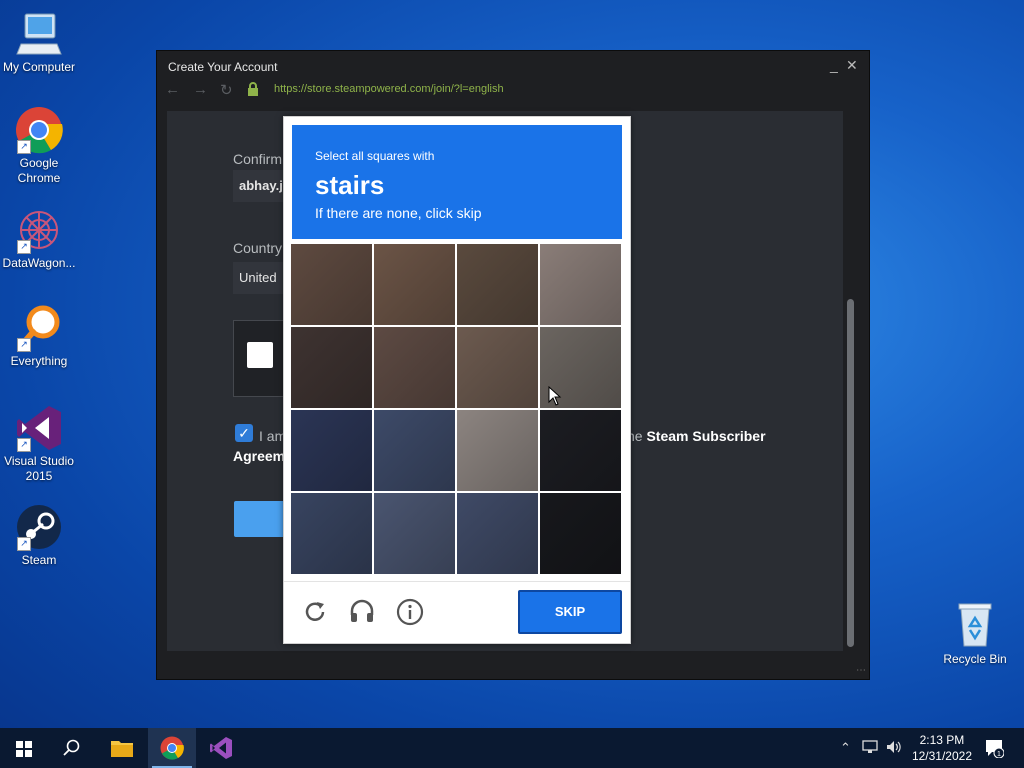 This screenshot has width=1024, height=768. I want to click on clock-time: 2:13 PM, so click(942, 740).